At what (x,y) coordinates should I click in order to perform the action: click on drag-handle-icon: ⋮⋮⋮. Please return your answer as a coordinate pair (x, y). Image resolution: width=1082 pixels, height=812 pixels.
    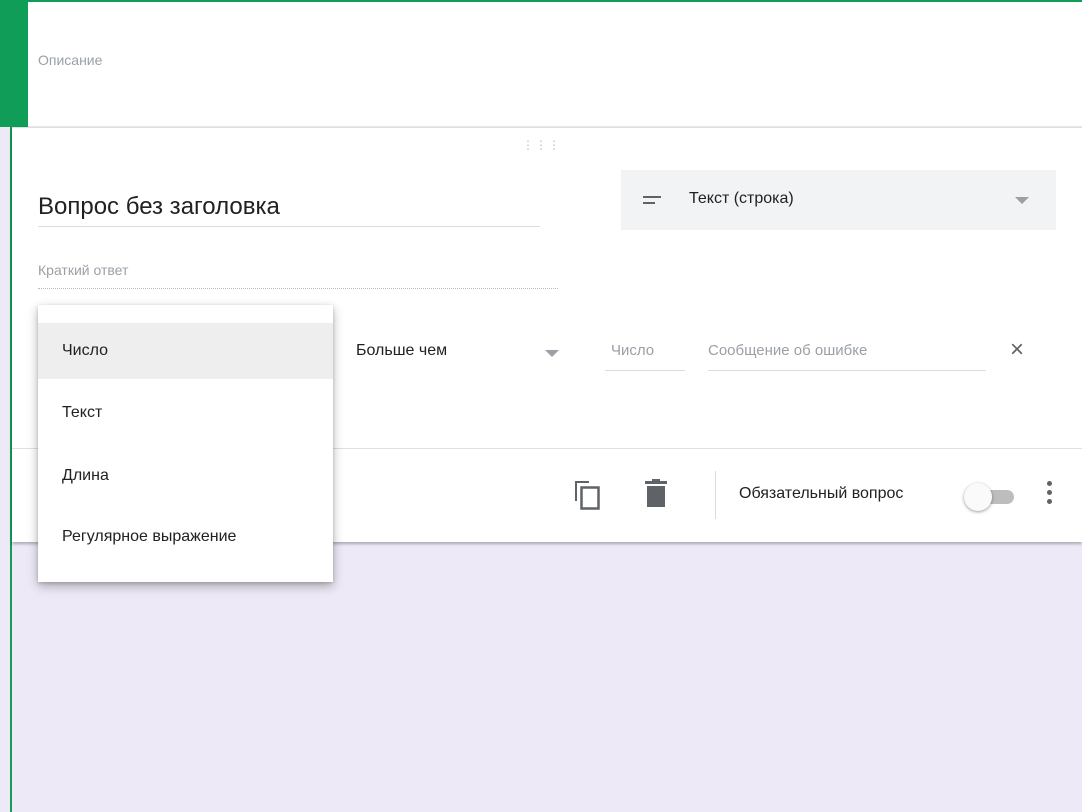
    Looking at the image, I should click on (541, 145).